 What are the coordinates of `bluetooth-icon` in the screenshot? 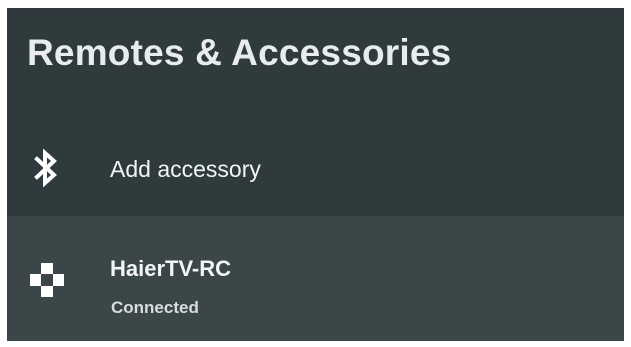 It's located at (45, 168).